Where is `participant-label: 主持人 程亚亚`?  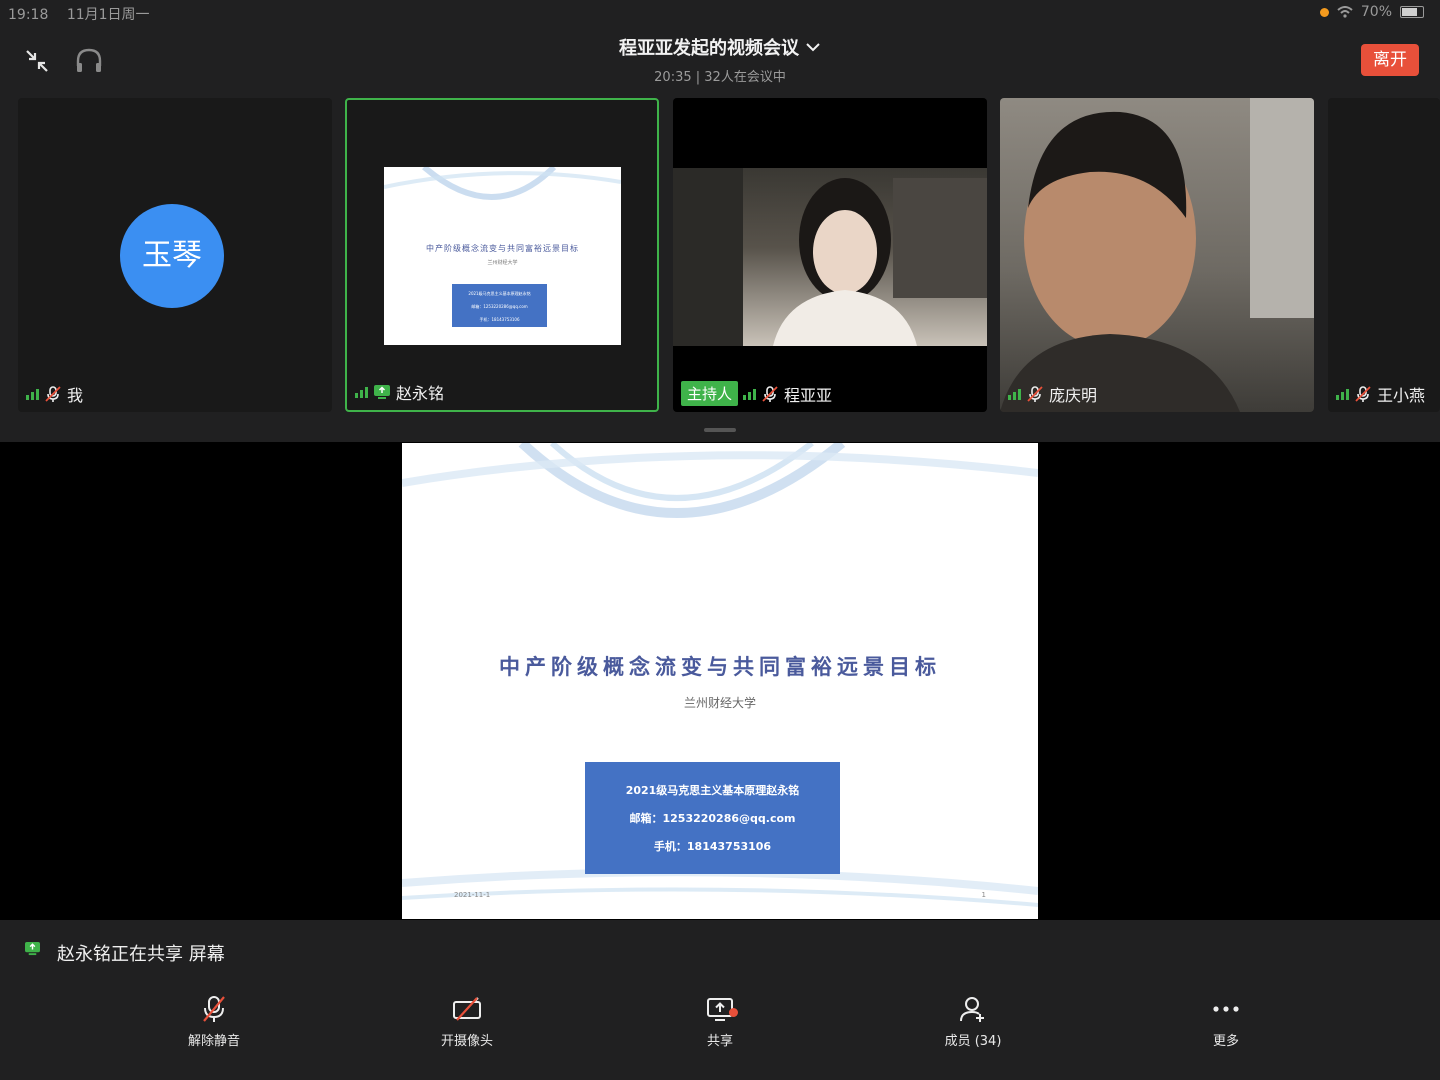 participant-label: 主持人 程亚亚 is located at coordinates (756, 393).